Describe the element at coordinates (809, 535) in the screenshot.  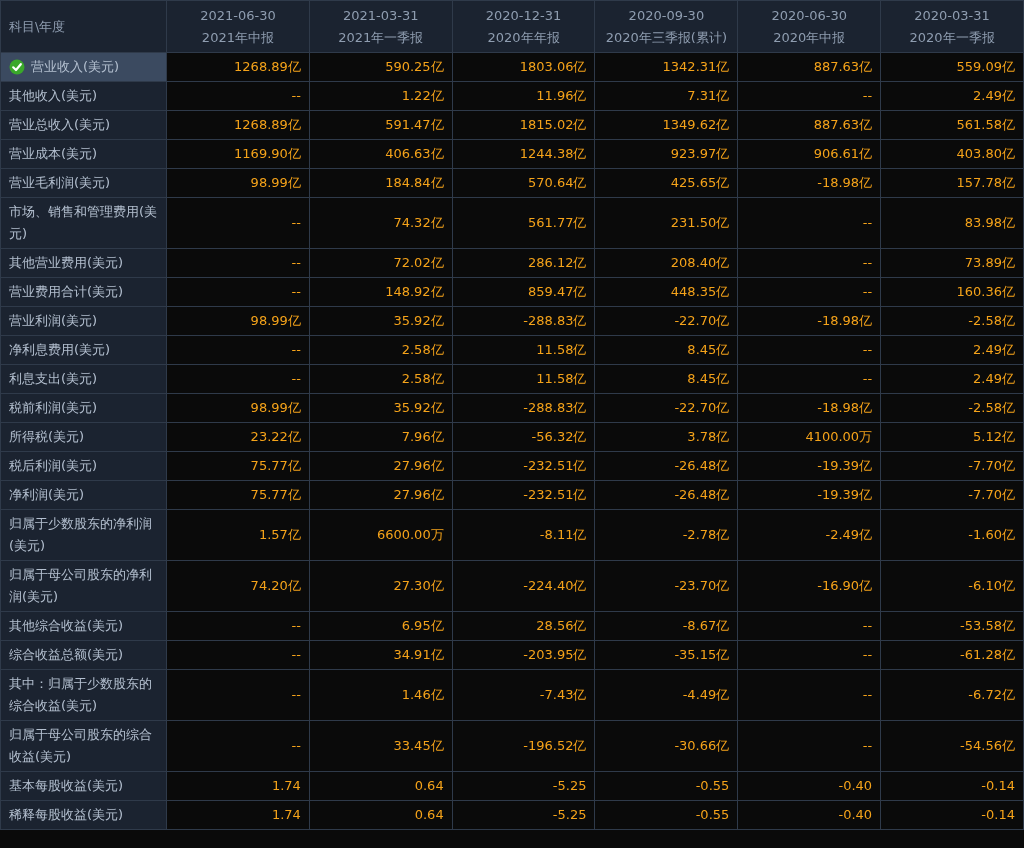
I see `value-cell: -2.49亿` at that location.